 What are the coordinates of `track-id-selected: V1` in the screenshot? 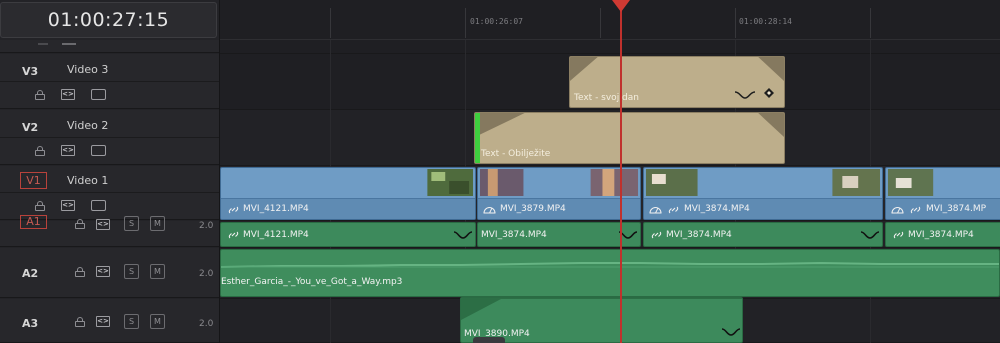 It's located at (33, 180).